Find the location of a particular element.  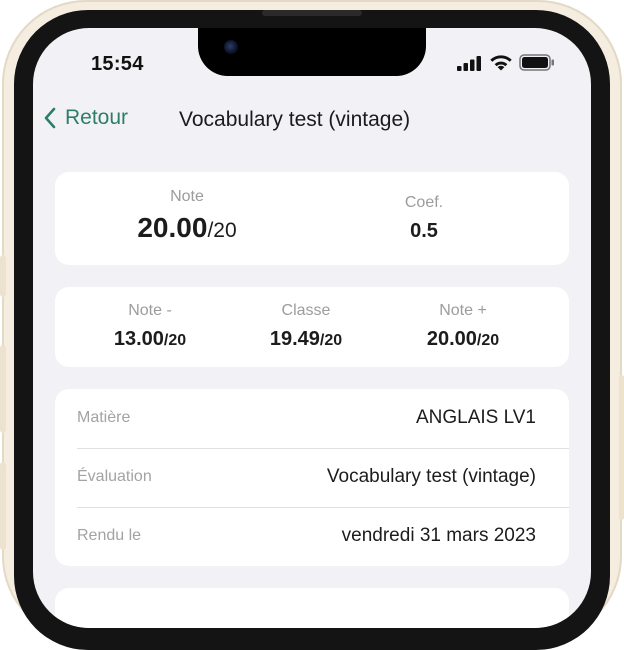

volume-up-button is located at coordinates (3, 389).